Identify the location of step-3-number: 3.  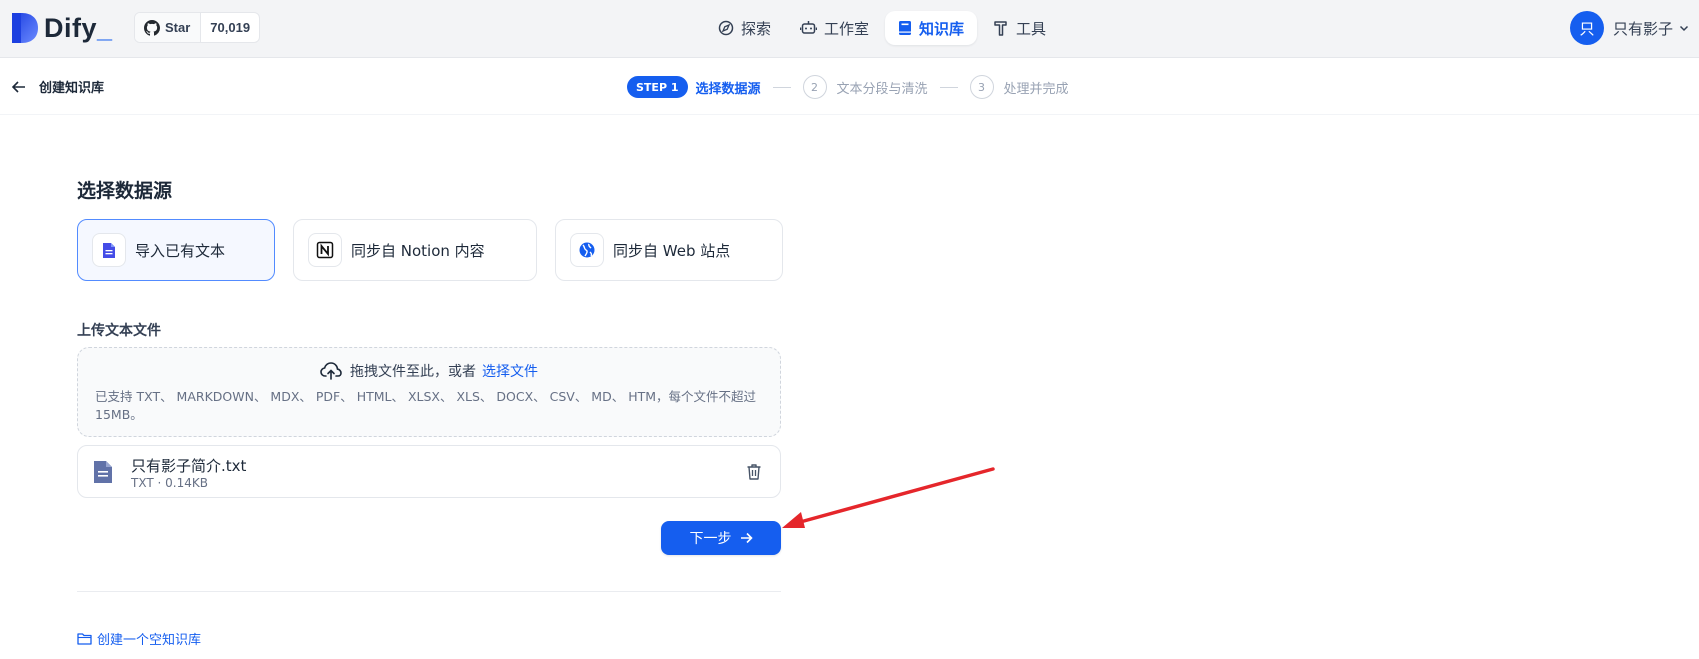
(981, 87).